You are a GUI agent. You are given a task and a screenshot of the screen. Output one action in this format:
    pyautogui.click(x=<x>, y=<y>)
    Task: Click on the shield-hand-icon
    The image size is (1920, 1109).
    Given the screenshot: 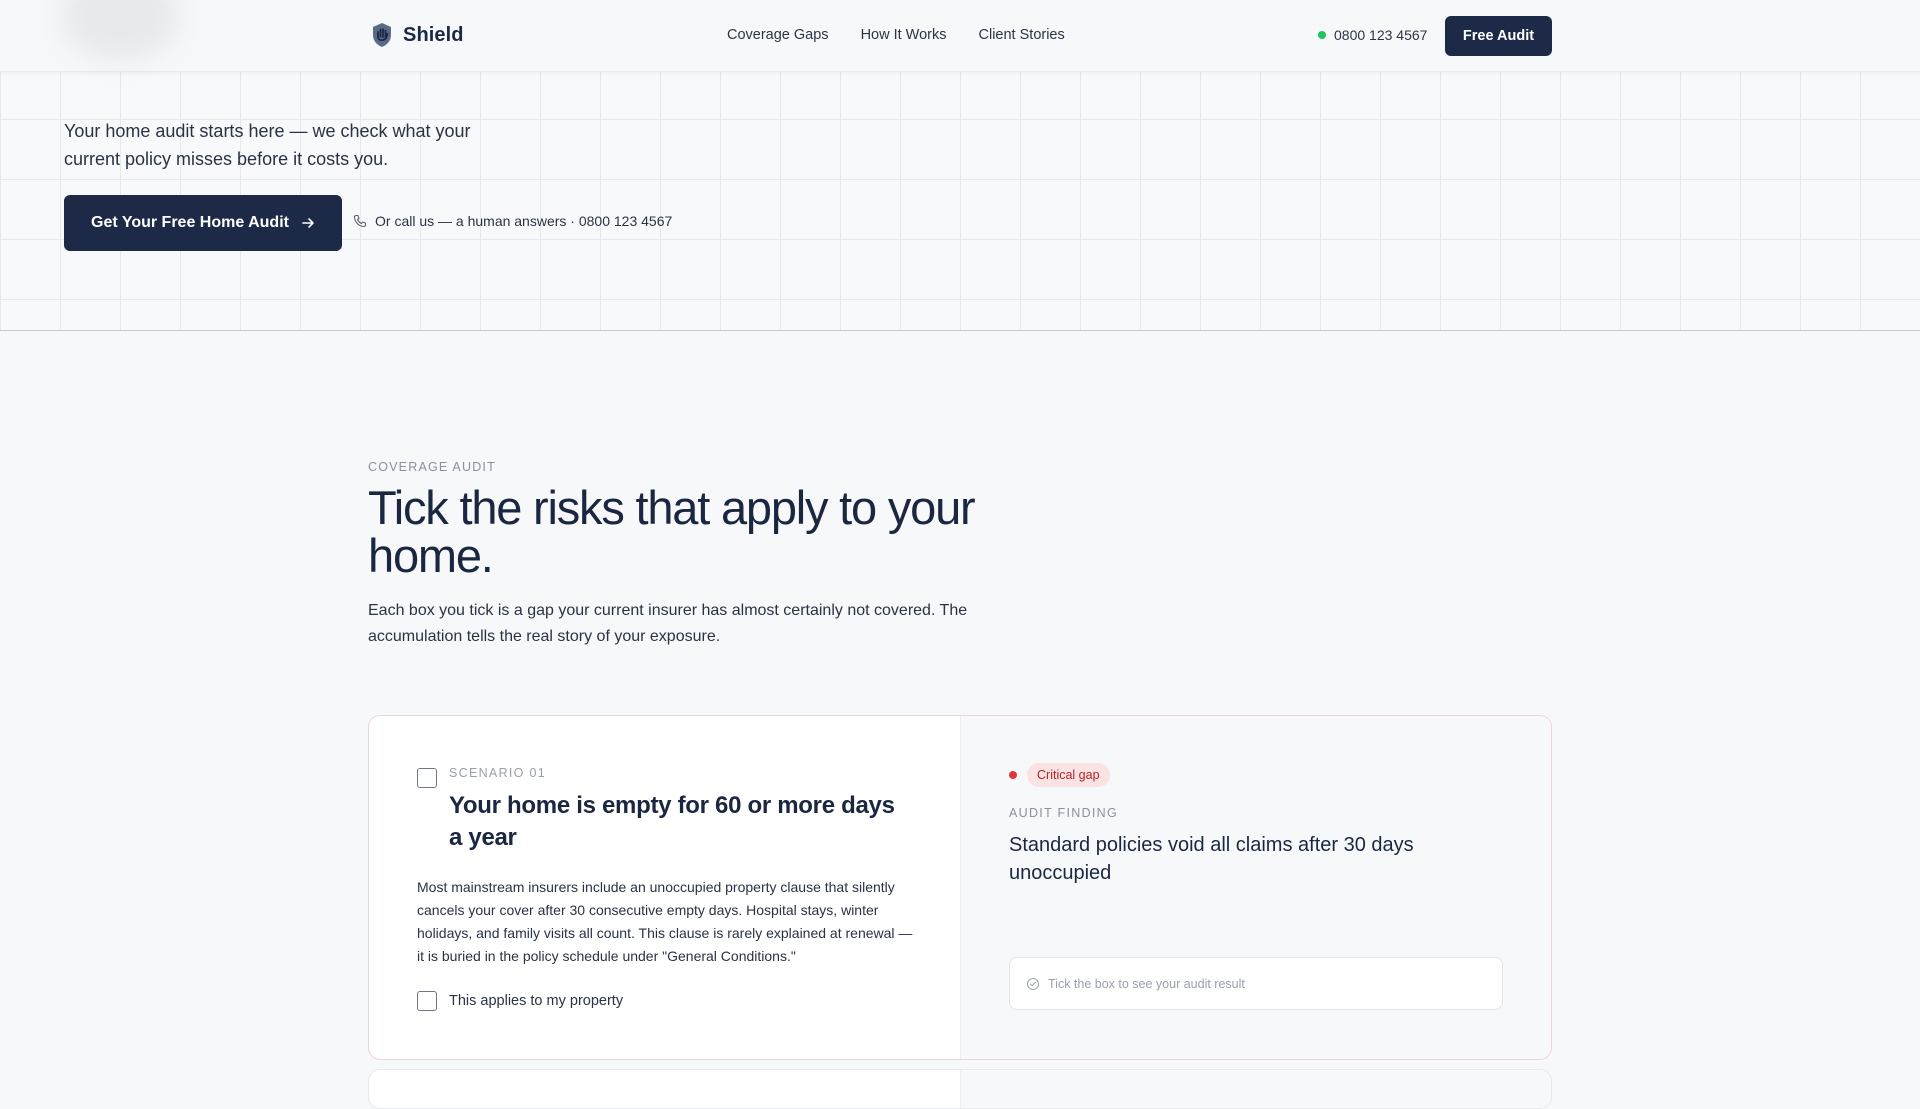 What is the action you would take?
    pyautogui.click(x=382, y=35)
    